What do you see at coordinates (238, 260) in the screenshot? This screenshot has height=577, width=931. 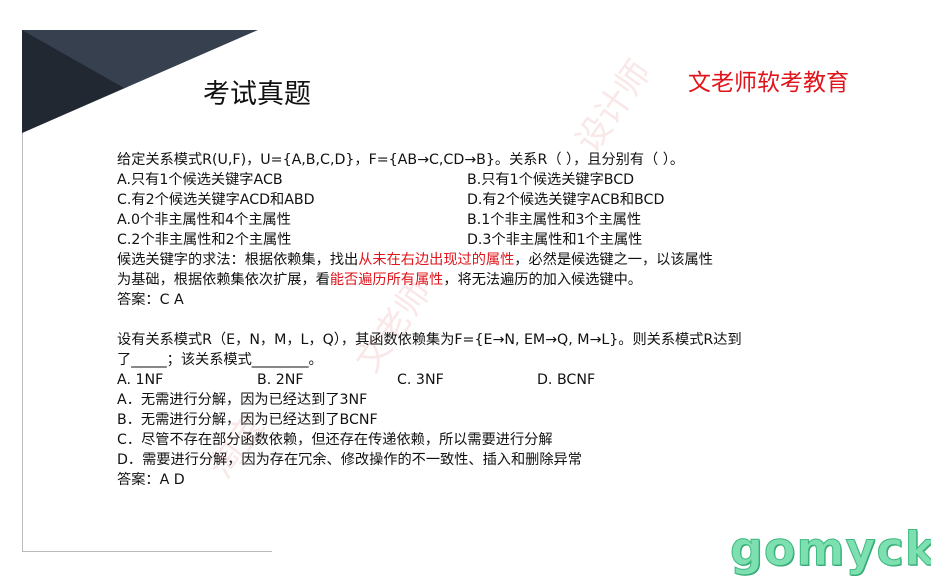 I see `text: 候选关键字的求法：根据依赖集，找出` at bounding box center [238, 260].